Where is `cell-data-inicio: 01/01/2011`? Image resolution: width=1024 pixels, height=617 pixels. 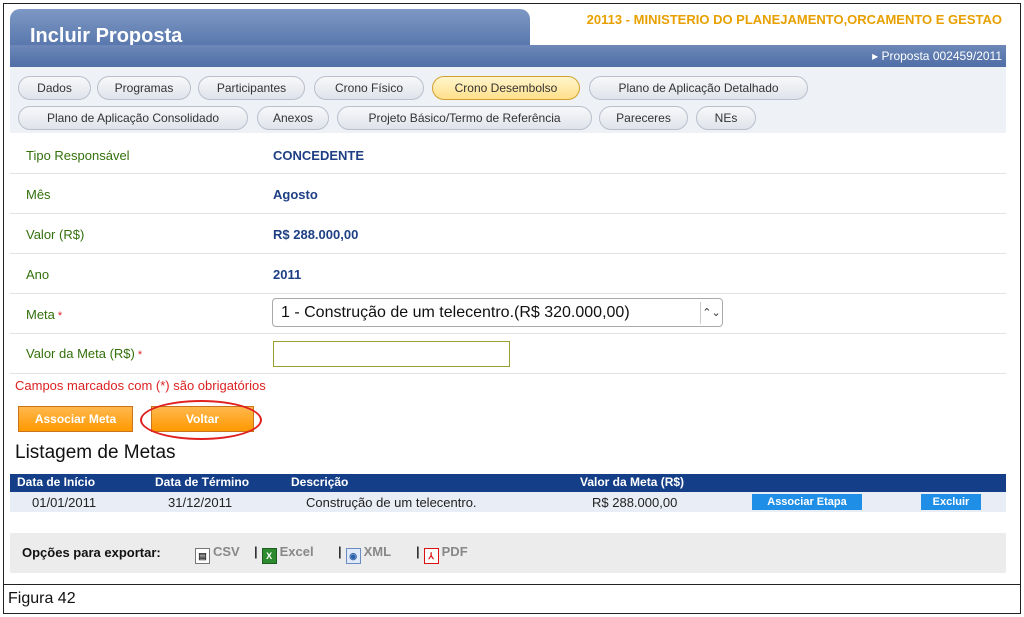
cell-data-inicio: 01/01/2011 is located at coordinates (64, 502).